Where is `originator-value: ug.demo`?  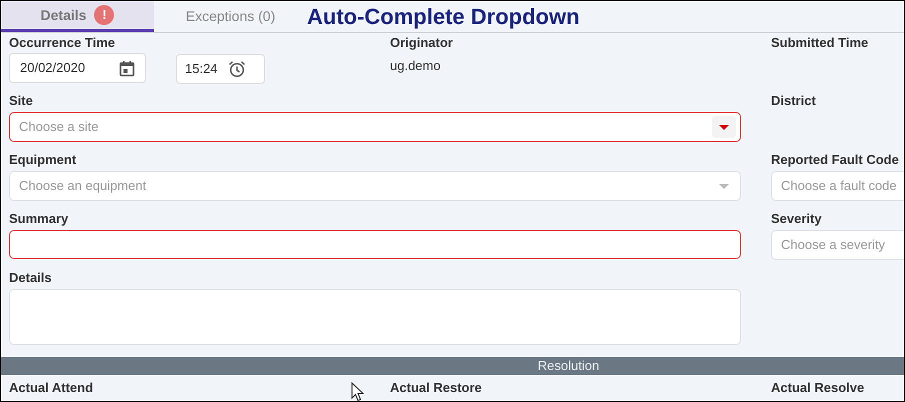 originator-value: ug.demo is located at coordinates (416, 66).